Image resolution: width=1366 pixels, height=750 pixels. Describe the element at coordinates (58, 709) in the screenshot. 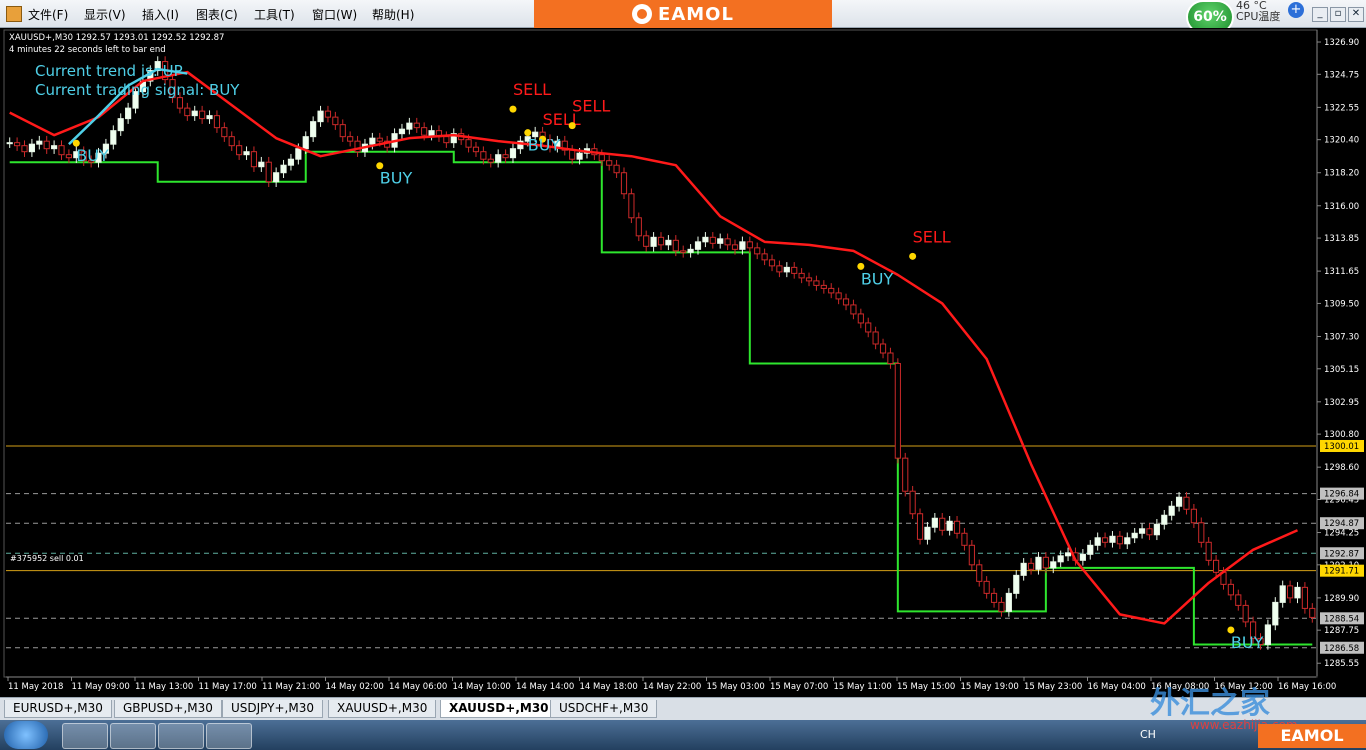

I see `tab-eurusd: EURUSD+,M30` at that location.